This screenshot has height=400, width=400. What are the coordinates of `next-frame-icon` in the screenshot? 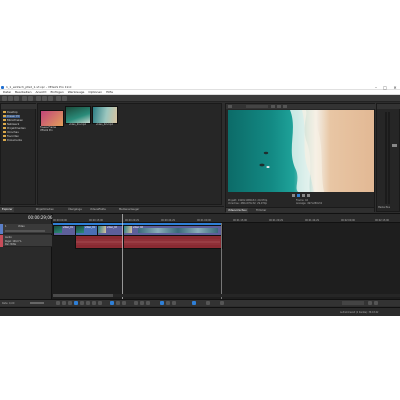 It's located at (308, 195).